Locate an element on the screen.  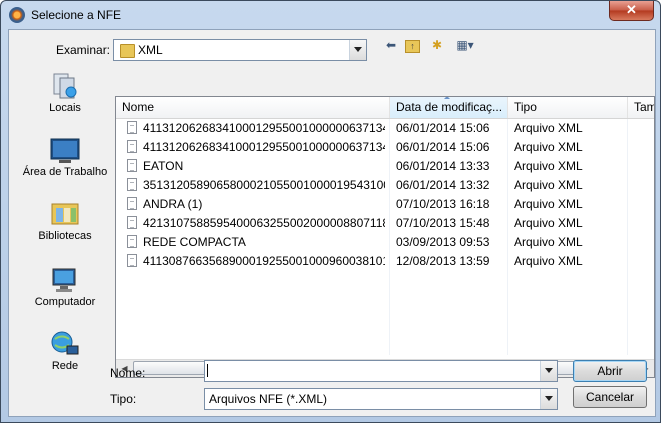
file-type-value: Arquivos NFE (*.XML) is located at coordinates (268, 399).